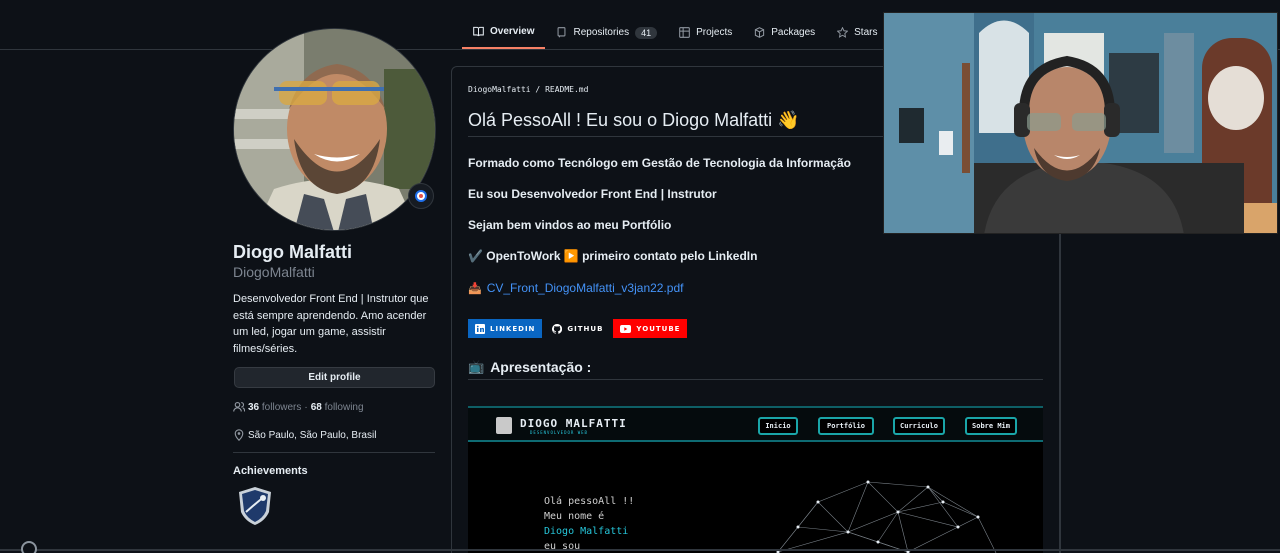 The image size is (1280, 553). I want to click on followers-count: 36, so click(254, 407).